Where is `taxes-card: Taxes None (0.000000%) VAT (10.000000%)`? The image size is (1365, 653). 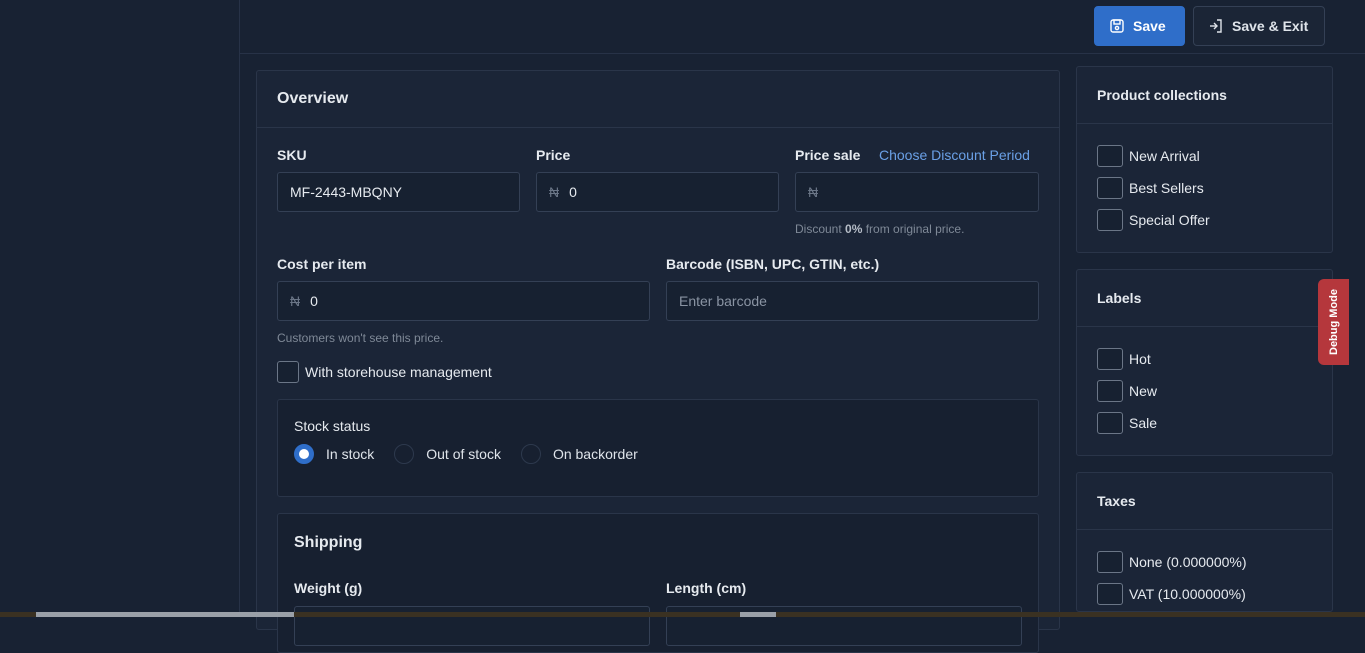 taxes-card: Taxes None (0.000000%) VAT (10.000000%) is located at coordinates (1204, 542).